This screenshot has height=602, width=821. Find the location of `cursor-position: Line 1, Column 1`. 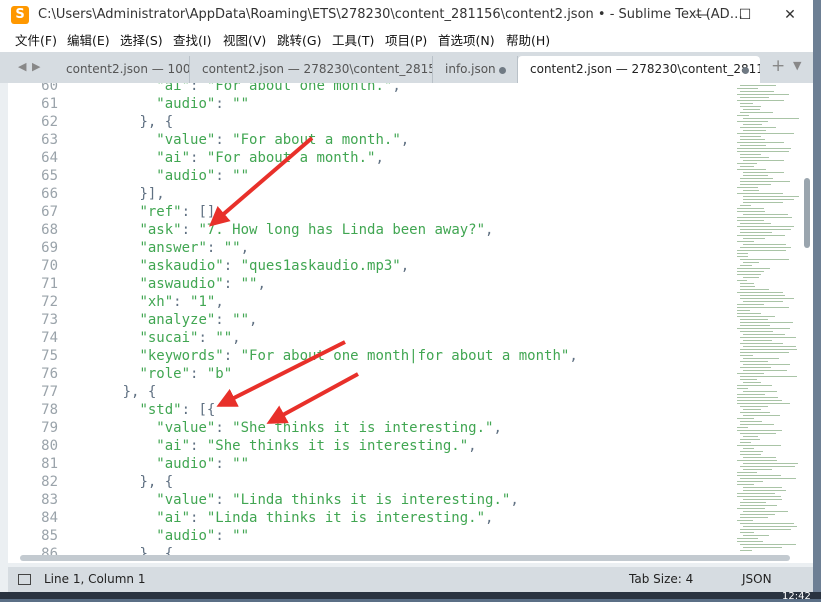

cursor-position: Line 1, Column 1 is located at coordinates (95, 579).